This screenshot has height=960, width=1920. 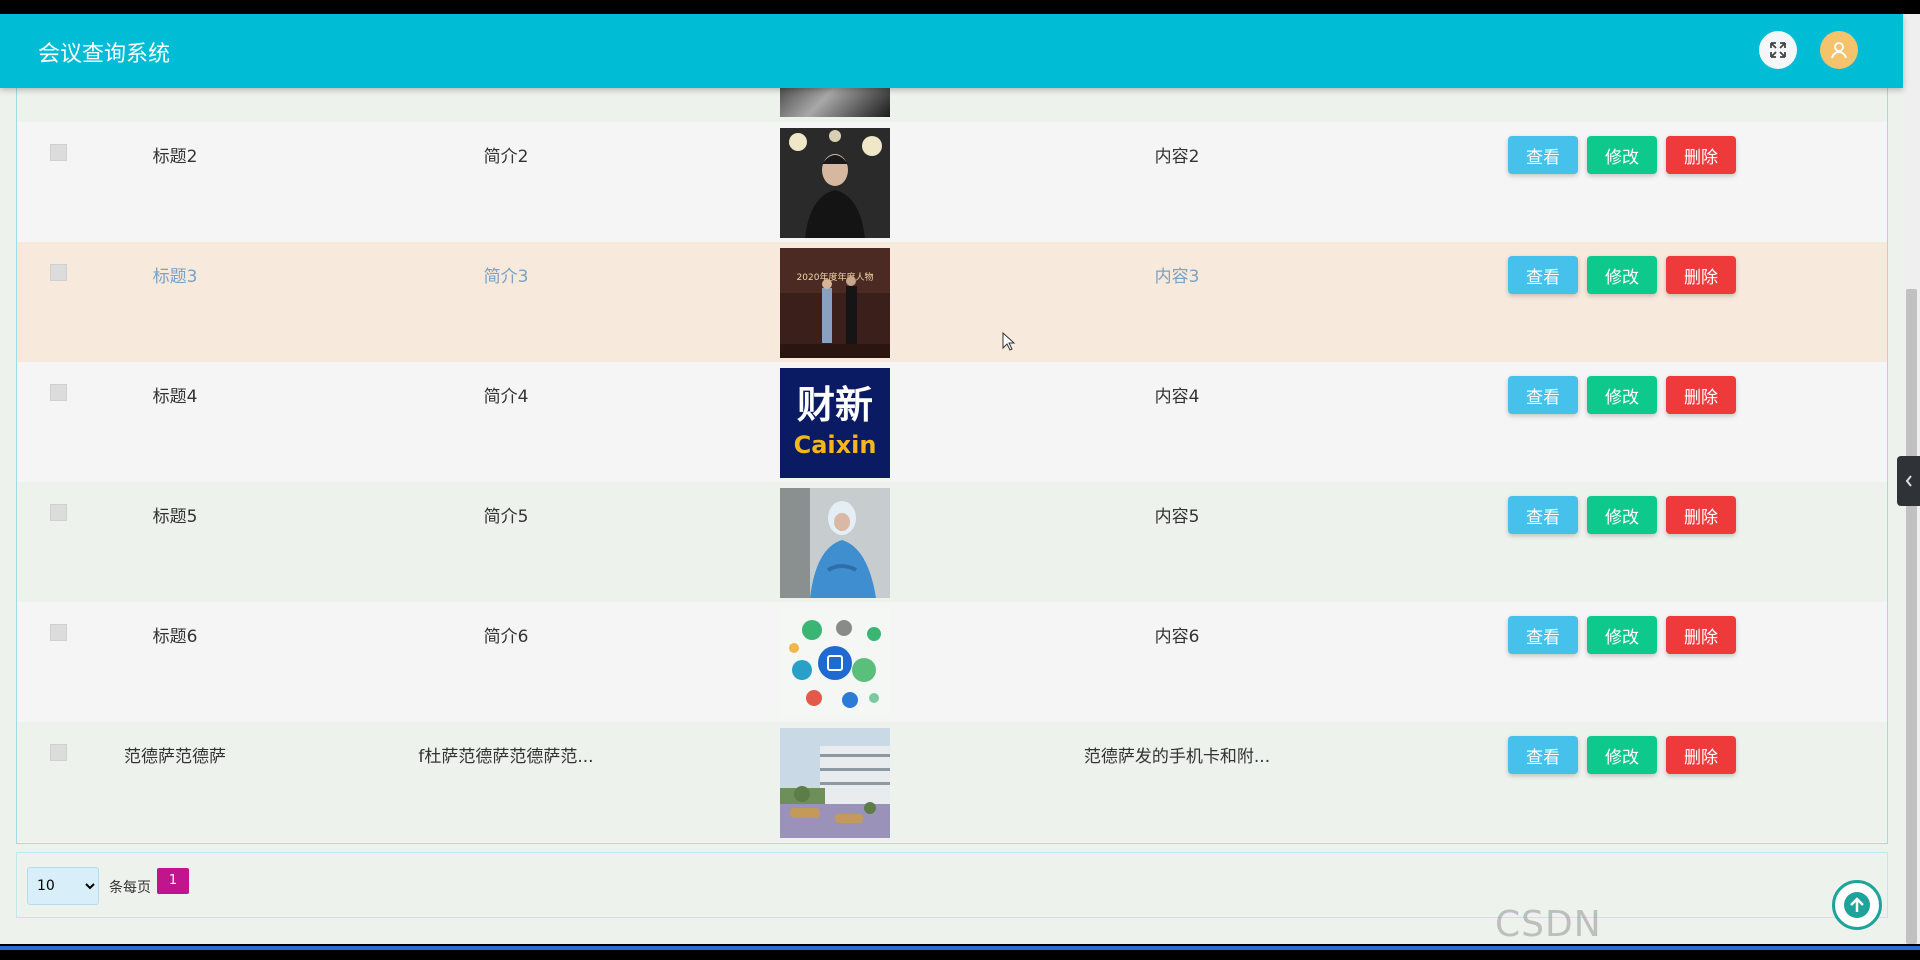 What do you see at coordinates (1177, 397) in the screenshot?
I see `cell-content: 内容4` at bounding box center [1177, 397].